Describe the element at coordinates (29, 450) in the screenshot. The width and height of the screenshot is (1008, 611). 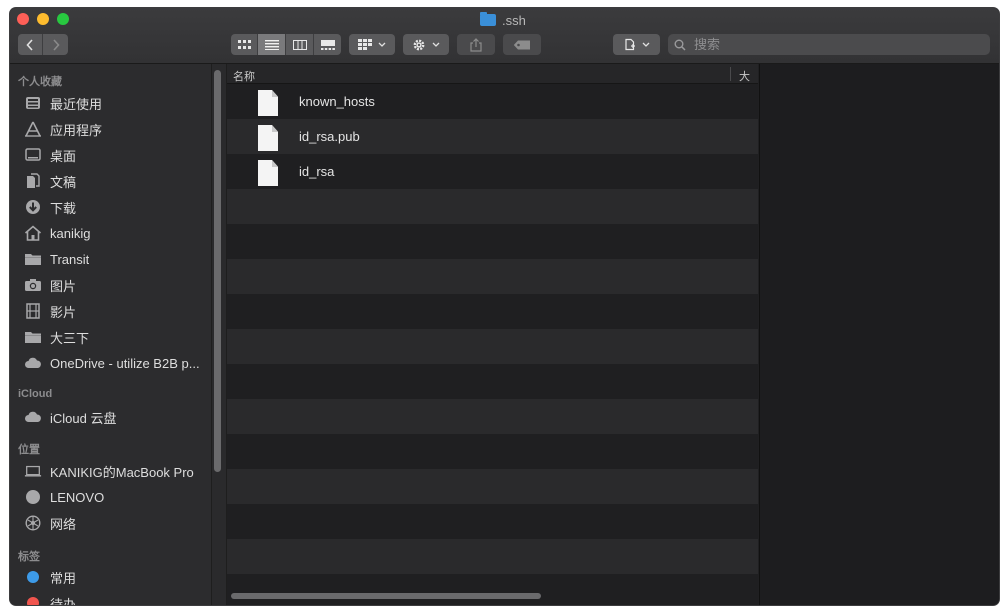
I see `sidebar-heading-locations: 位置` at that location.